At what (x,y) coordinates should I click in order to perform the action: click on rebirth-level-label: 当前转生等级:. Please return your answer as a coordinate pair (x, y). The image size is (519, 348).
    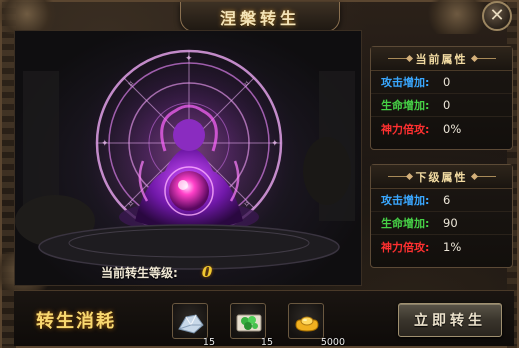
    Looking at the image, I should click on (139, 273).